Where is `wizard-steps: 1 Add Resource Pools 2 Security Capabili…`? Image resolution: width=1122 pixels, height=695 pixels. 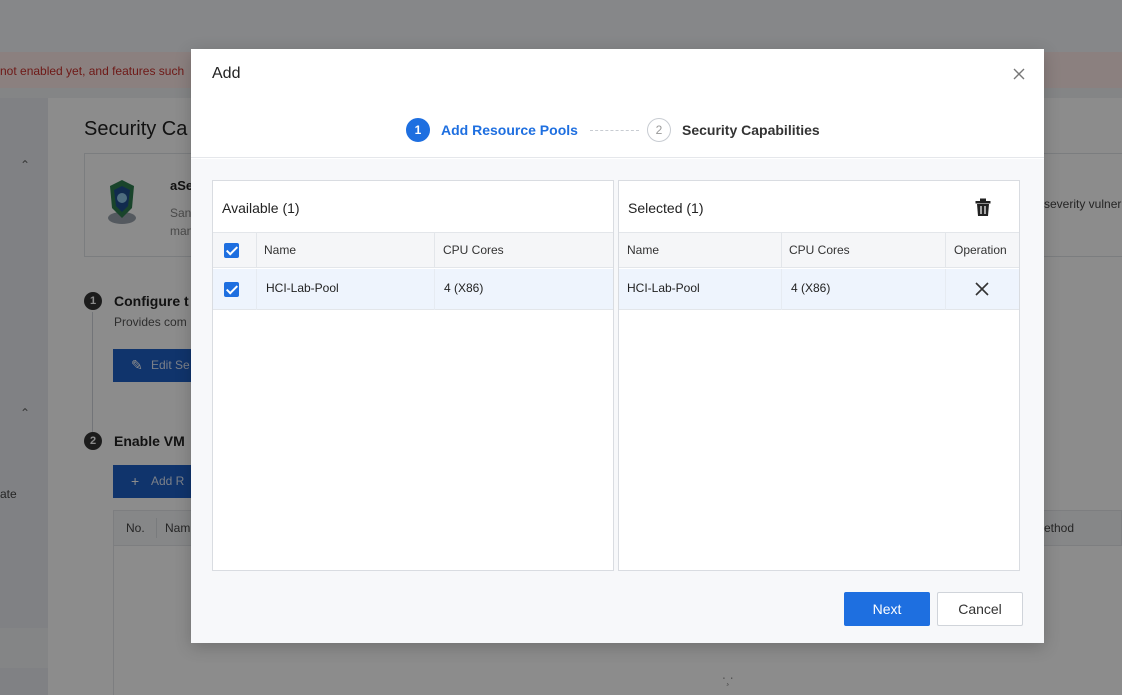 wizard-steps: 1 Add Resource Pools 2 Security Capabili… is located at coordinates (617, 132).